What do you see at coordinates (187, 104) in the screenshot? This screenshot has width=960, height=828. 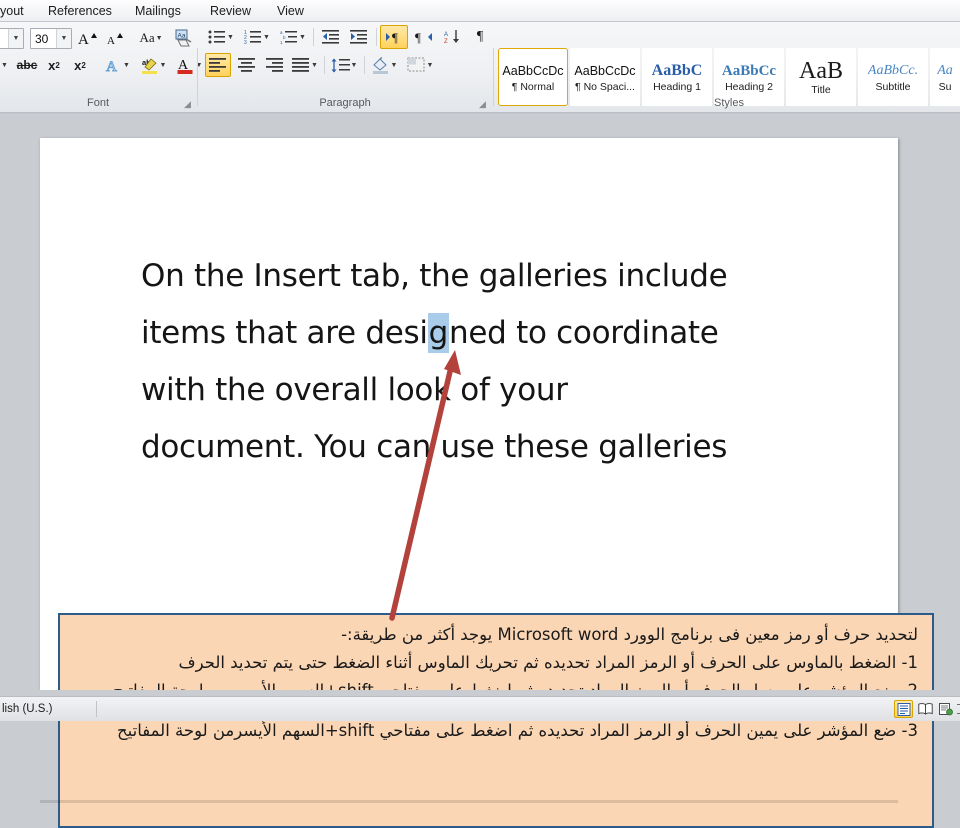 I see `font-dialog-launcher: ◢` at bounding box center [187, 104].